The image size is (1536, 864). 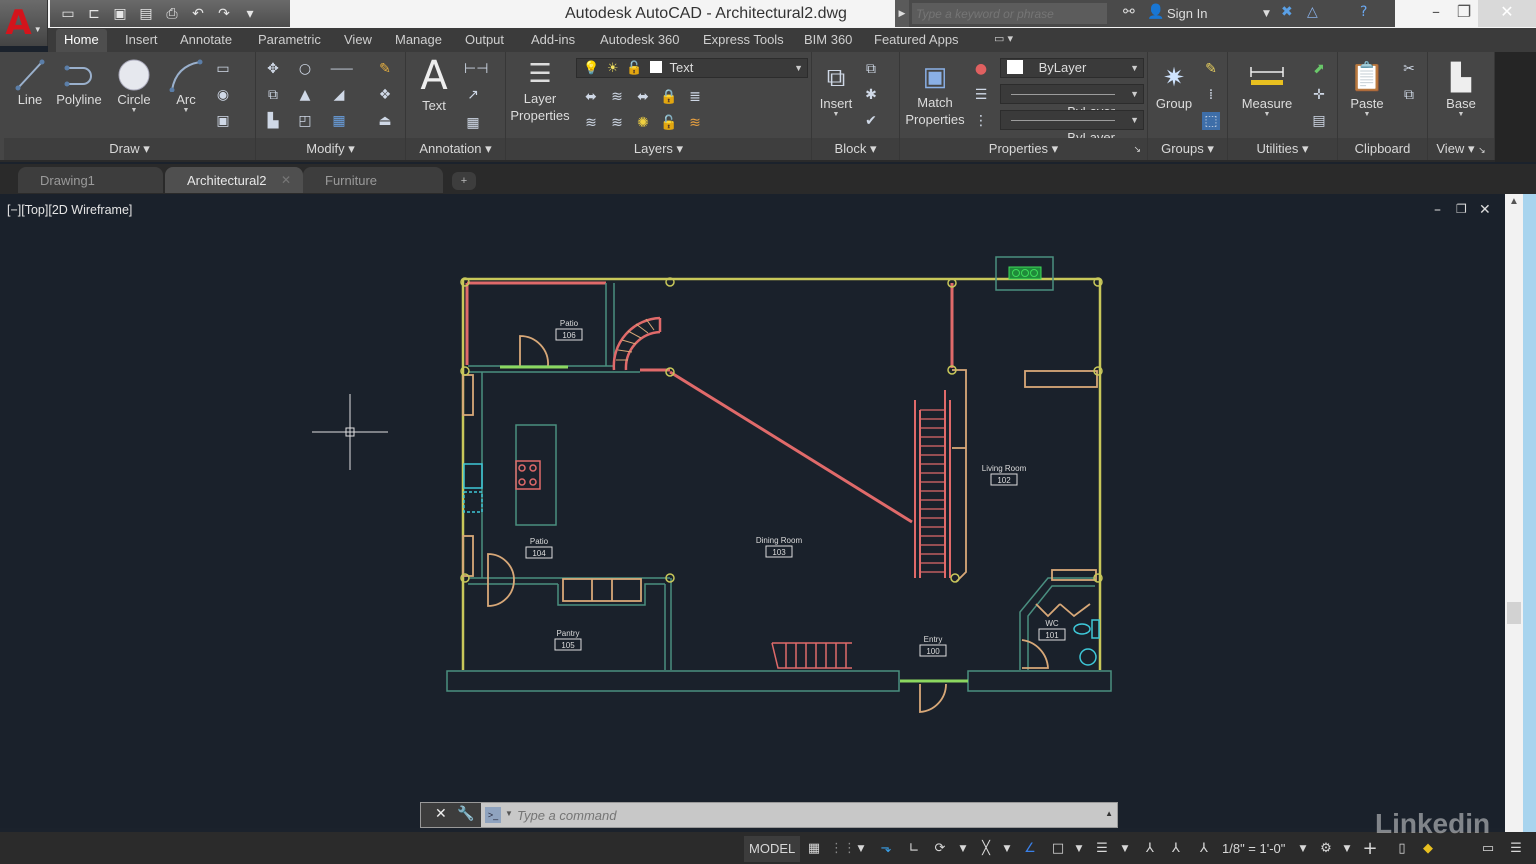 I want to click on mirror-icon: ▲, so click(x=305, y=95).